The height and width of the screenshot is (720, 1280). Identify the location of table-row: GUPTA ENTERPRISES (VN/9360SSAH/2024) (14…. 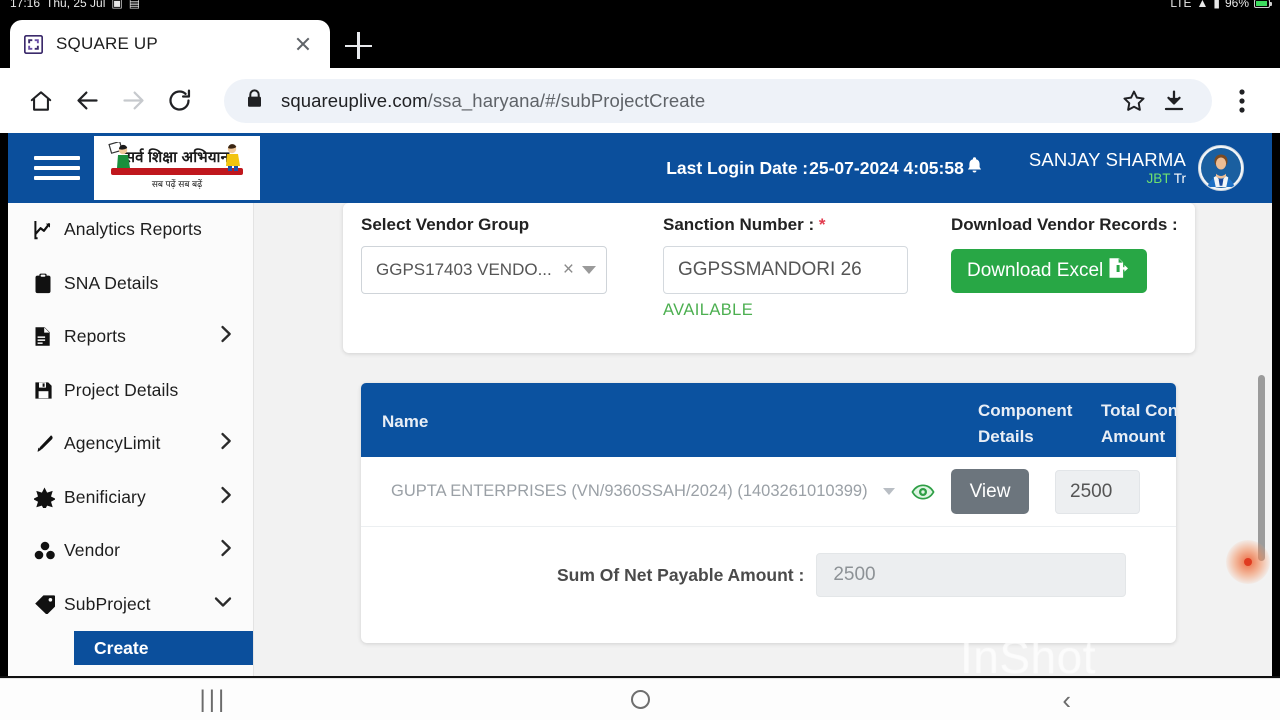
(768, 492).